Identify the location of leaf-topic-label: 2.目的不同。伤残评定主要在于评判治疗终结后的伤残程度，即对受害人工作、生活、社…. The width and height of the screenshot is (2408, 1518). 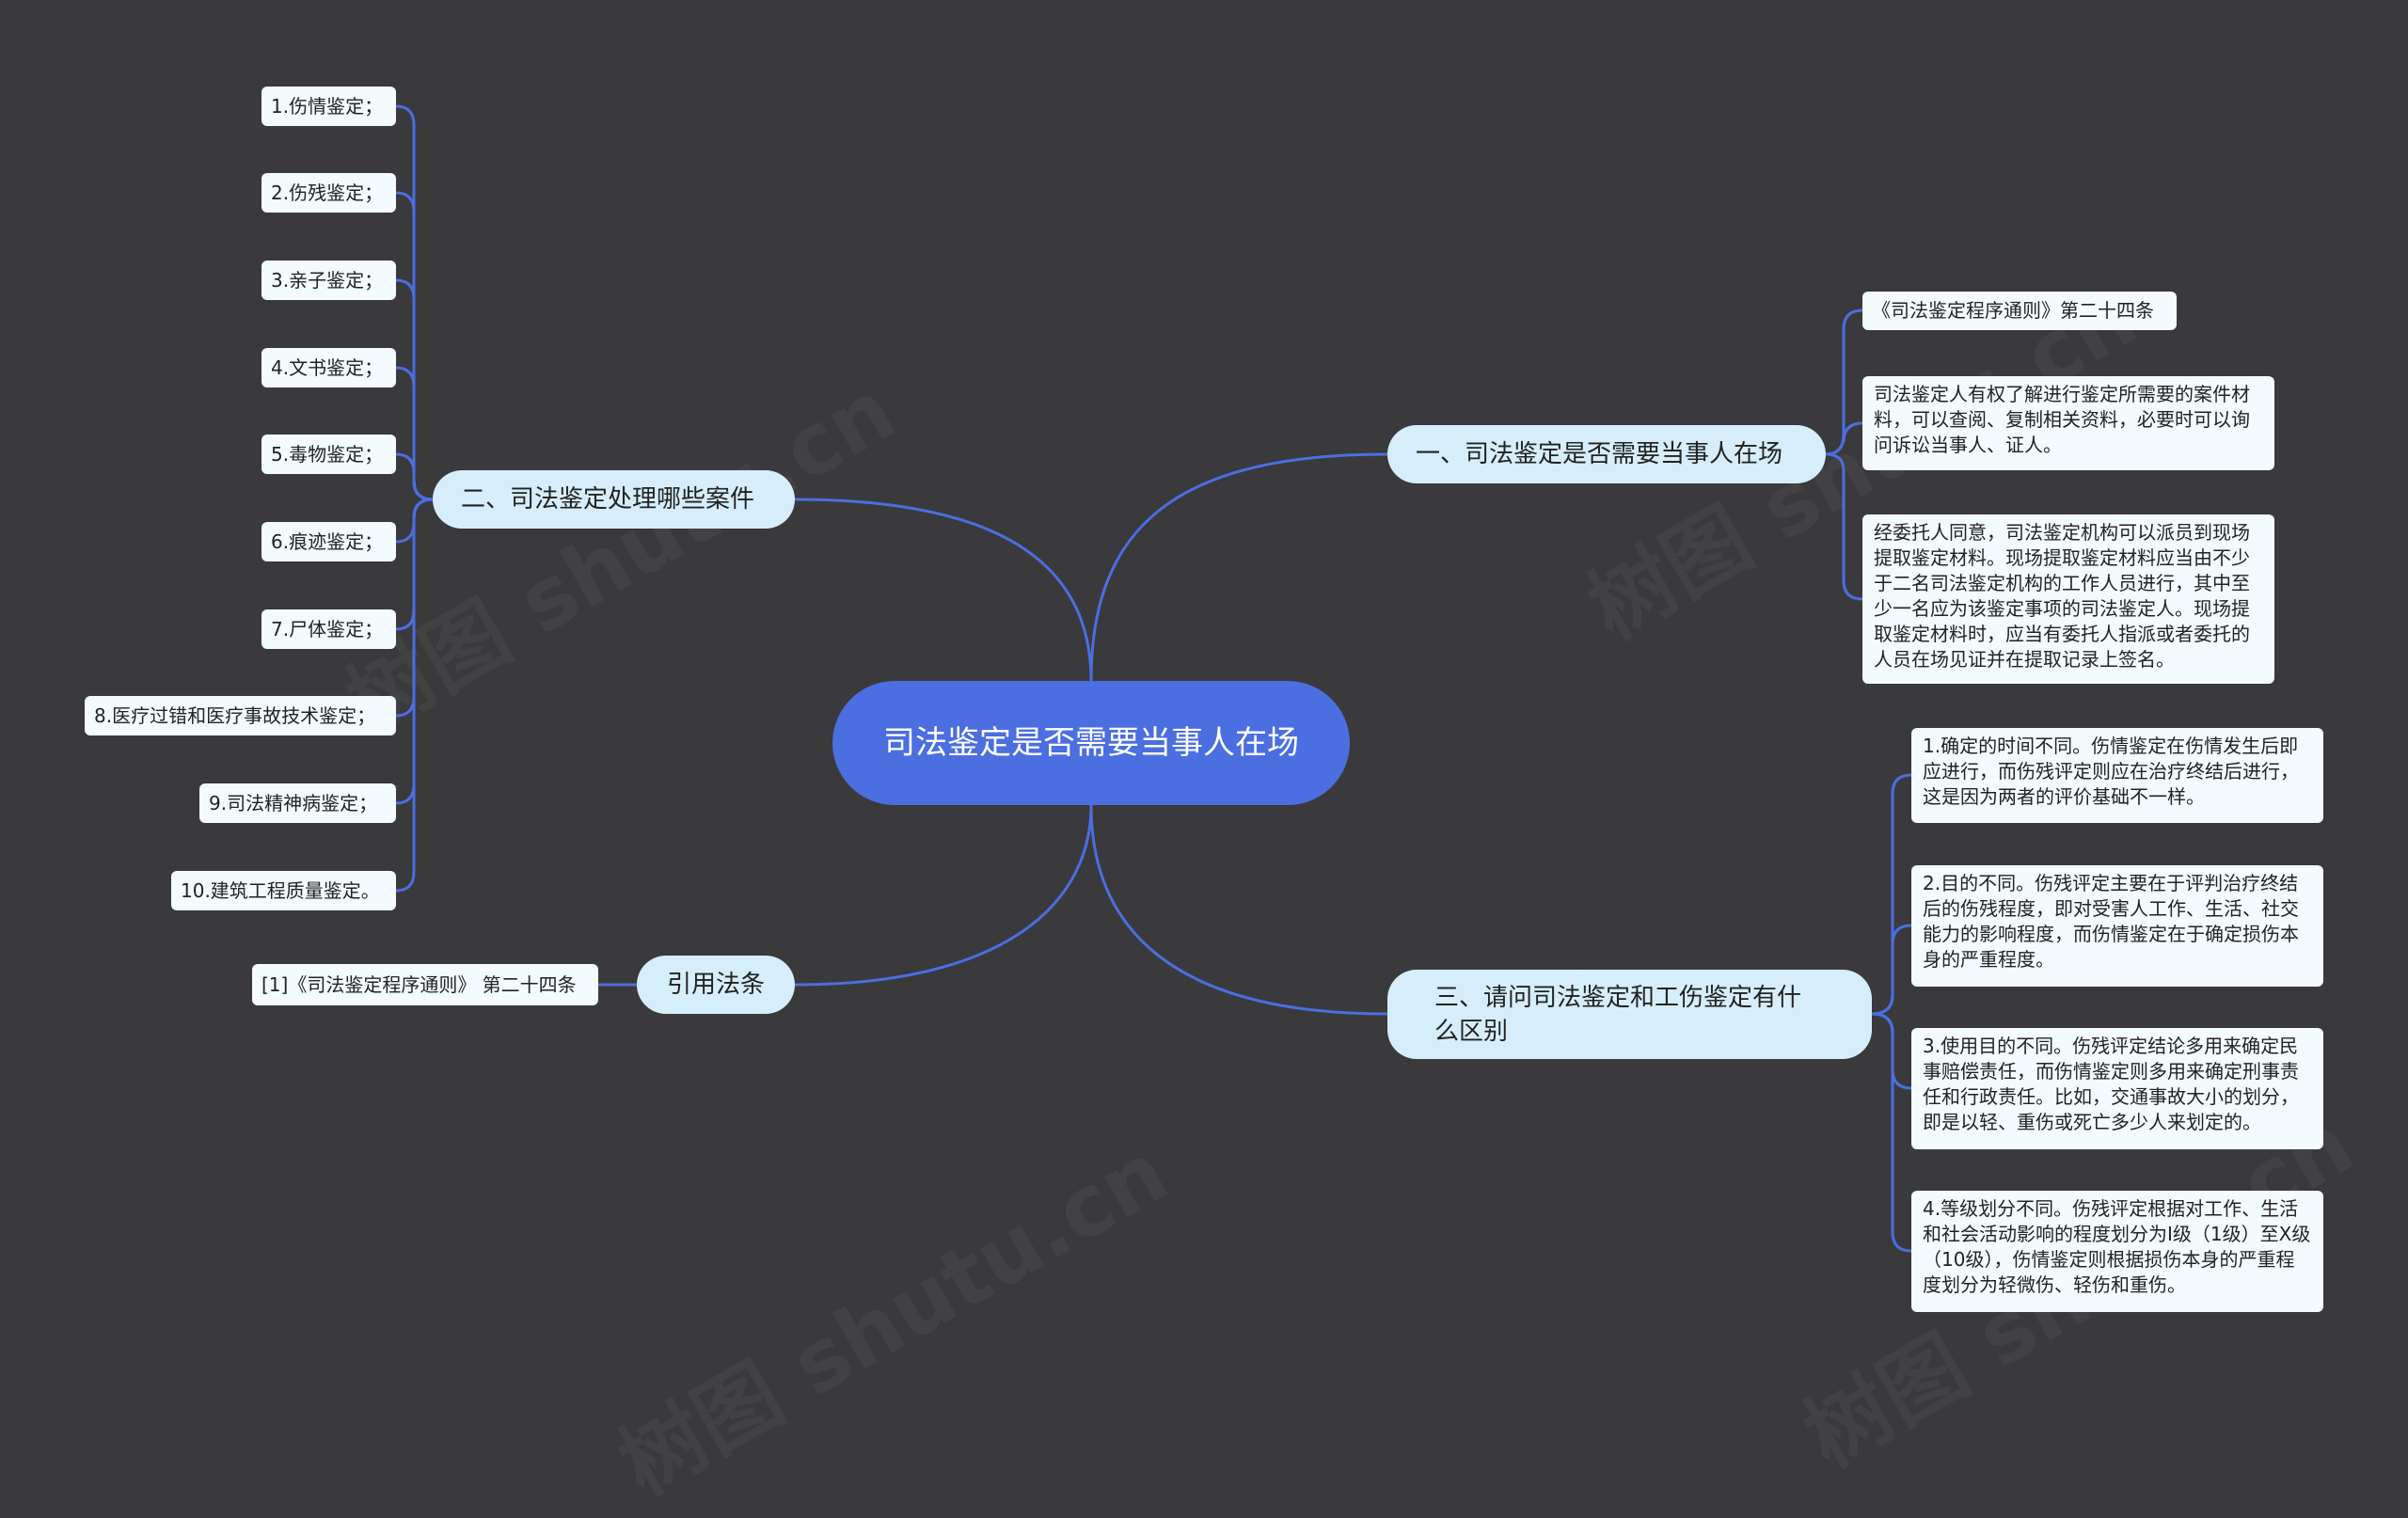
(2111, 922).